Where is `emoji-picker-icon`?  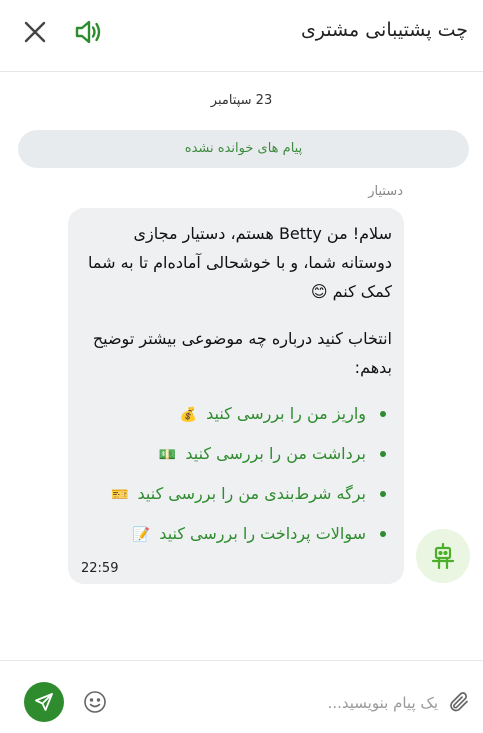 emoji-picker-icon is located at coordinates (95, 702).